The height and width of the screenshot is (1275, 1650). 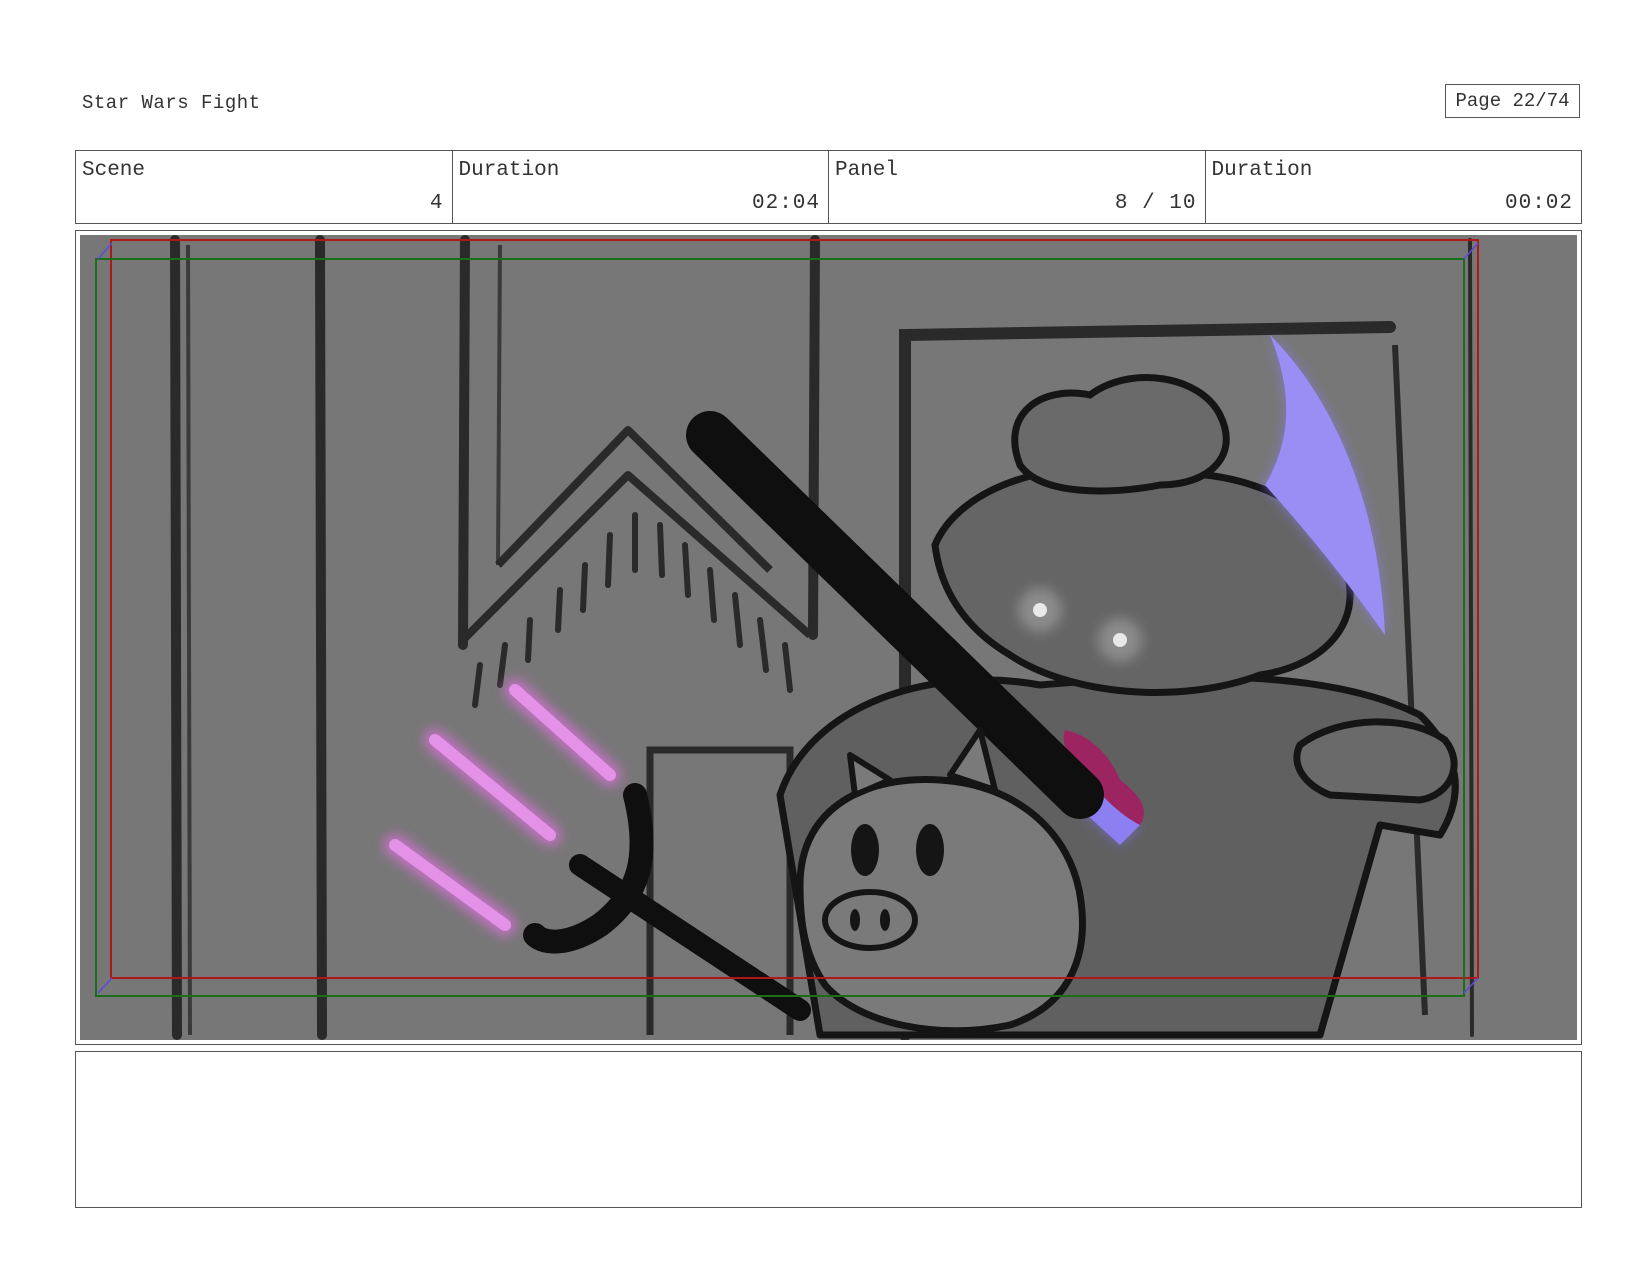 I want to click on notes-box, so click(x=828, y=1129).